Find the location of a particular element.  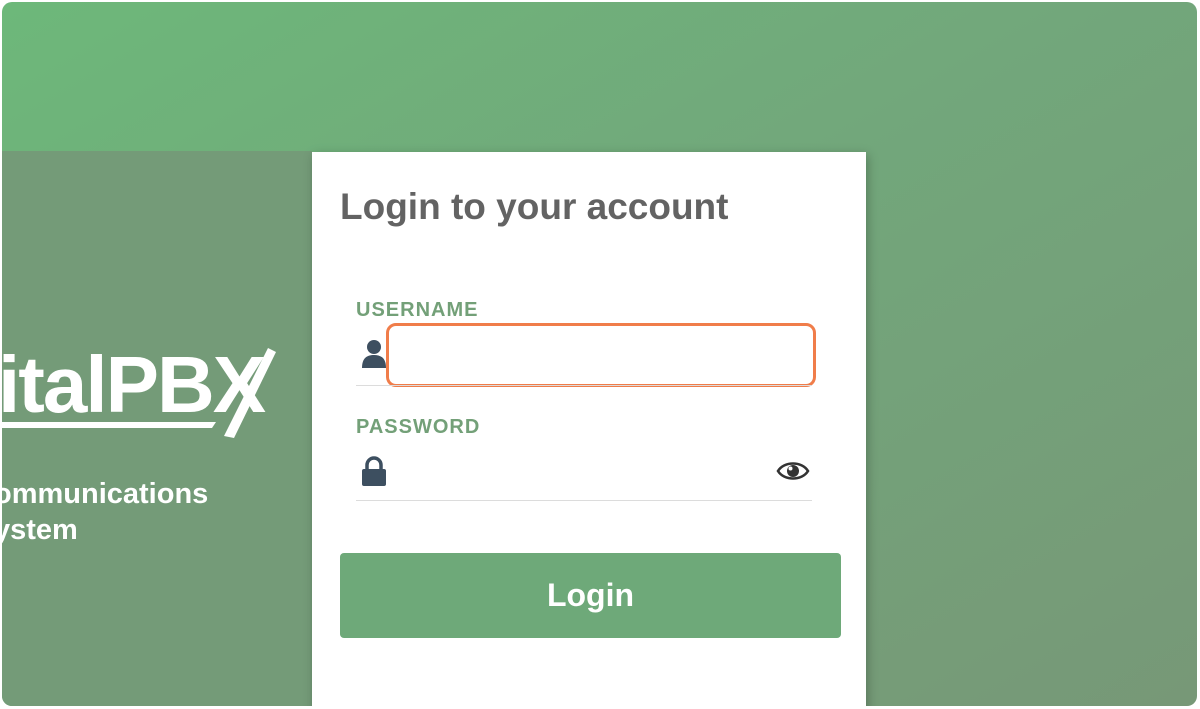

tagline-line-1: ommunications is located at coordinates (105, 494).